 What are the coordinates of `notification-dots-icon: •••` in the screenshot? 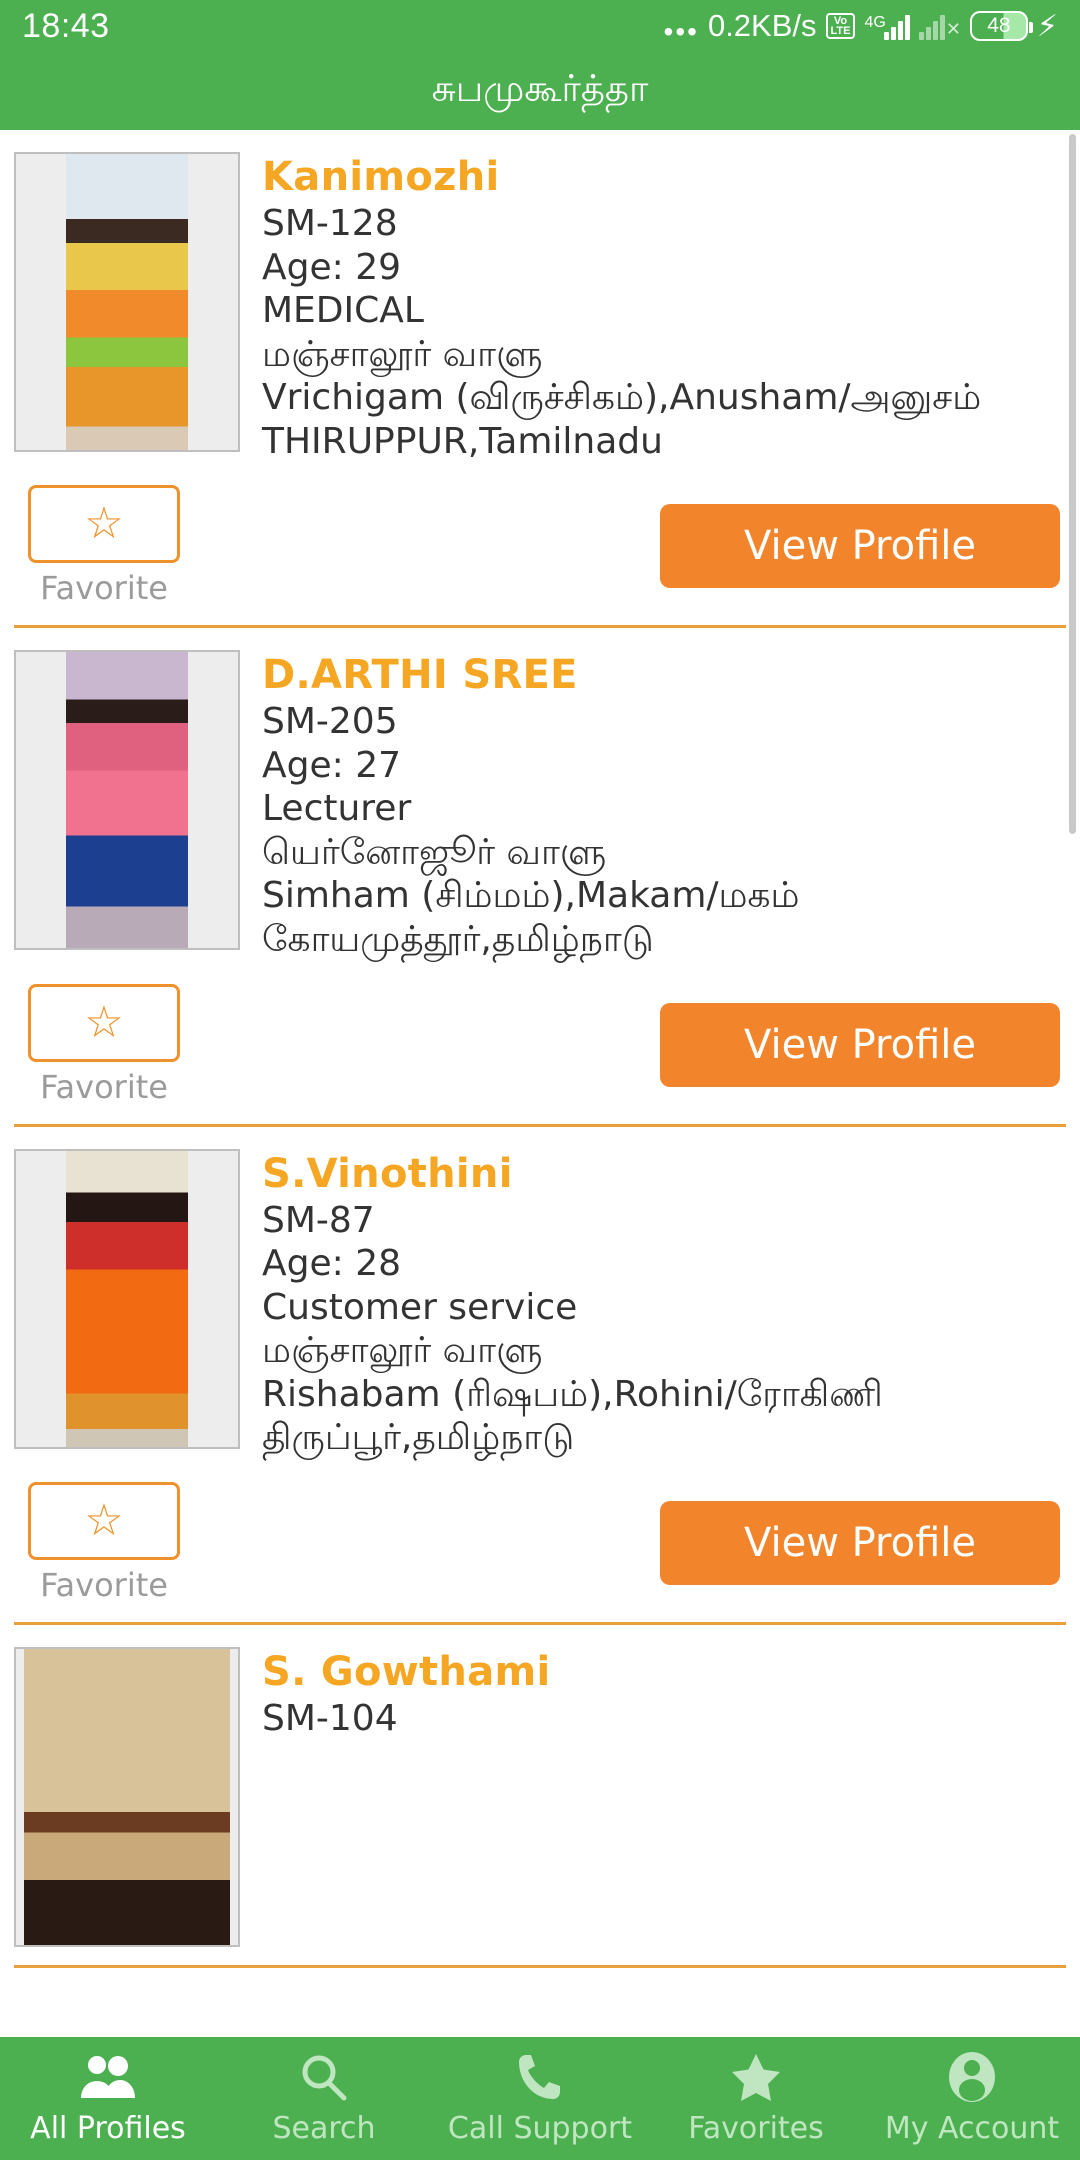 It's located at (681, 31).